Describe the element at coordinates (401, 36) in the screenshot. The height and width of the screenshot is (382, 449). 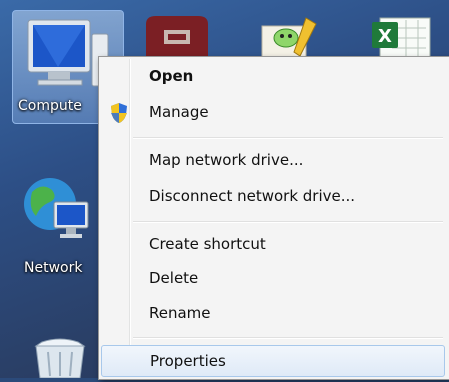
I see `excel-file-icon: X` at that location.